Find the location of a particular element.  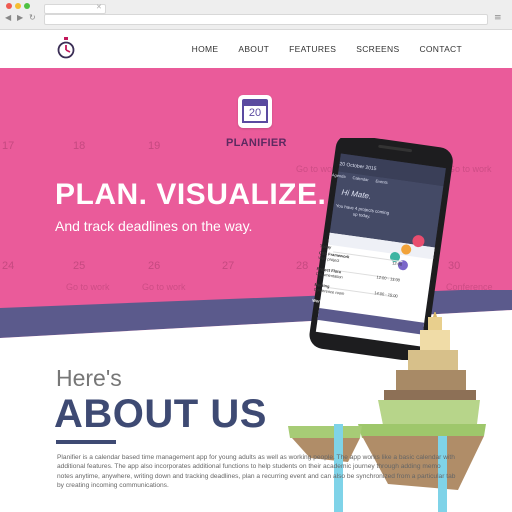

phone-item-time: 12:00 is located at coordinates (397, 263).